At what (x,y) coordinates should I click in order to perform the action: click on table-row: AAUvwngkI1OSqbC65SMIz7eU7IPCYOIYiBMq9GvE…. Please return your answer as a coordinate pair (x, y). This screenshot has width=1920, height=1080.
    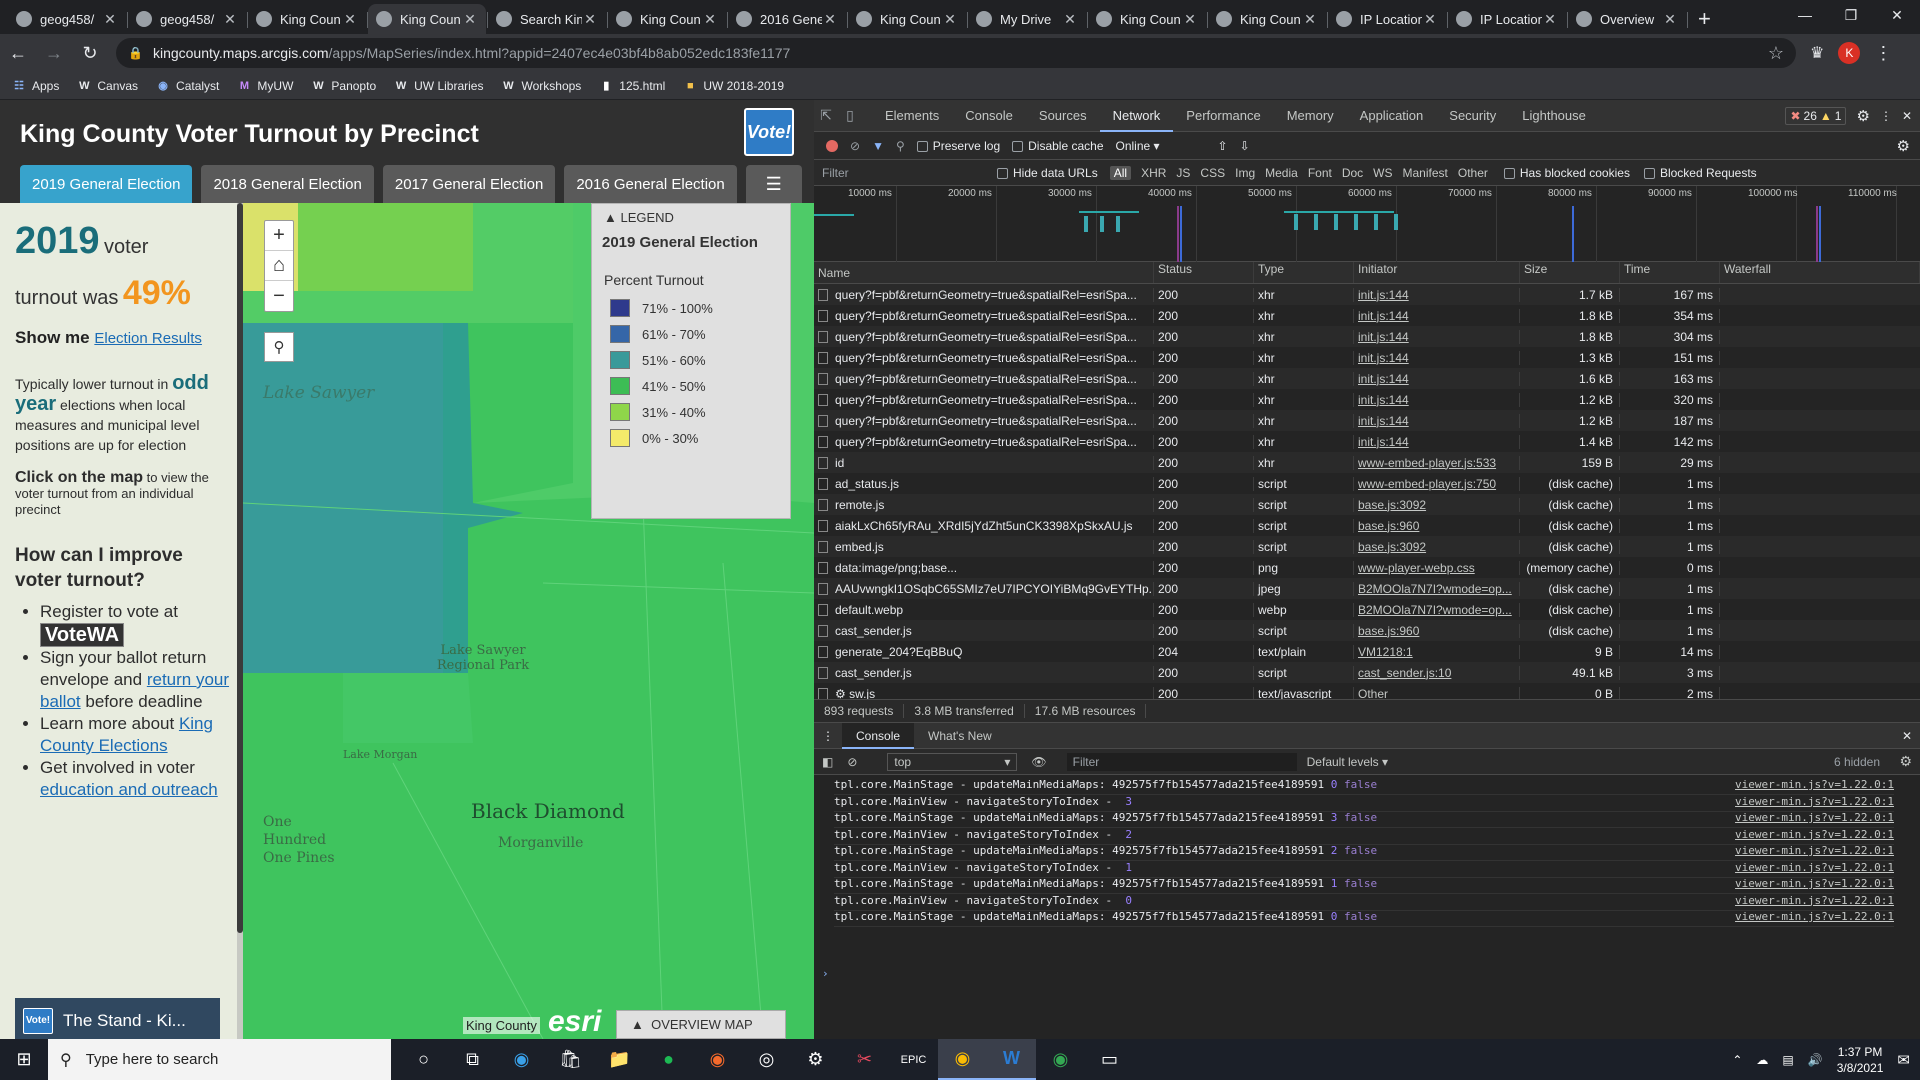
    Looking at the image, I should click on (1367, 588).